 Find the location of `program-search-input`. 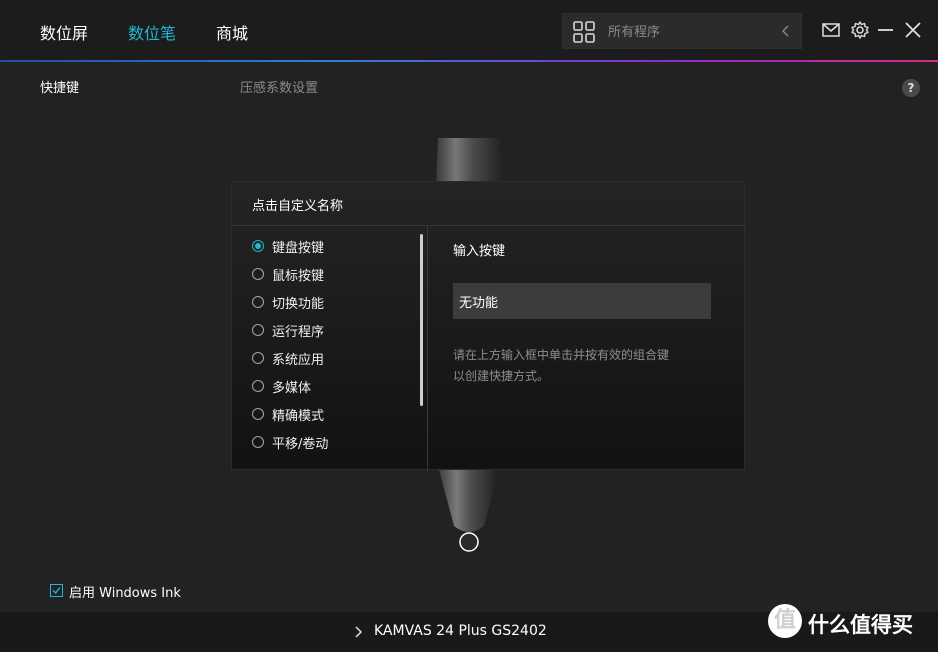

program-search-input is located at coordinates (688, 32).